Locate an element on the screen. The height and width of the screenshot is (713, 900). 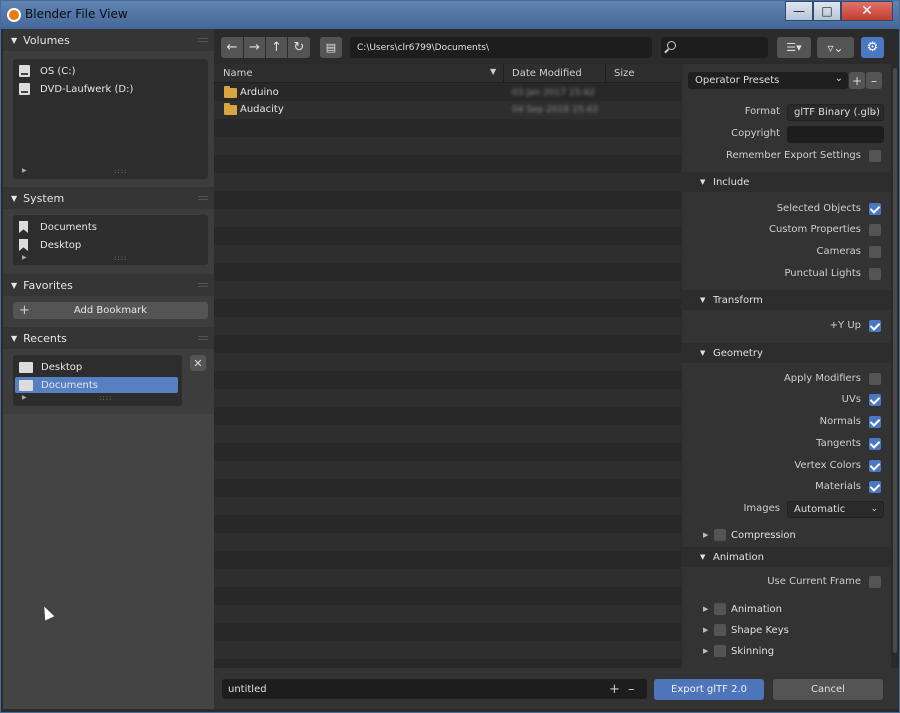
directory-path-field: C:\Users\clr6799\Documents\ is located at coordinates (501, 47).